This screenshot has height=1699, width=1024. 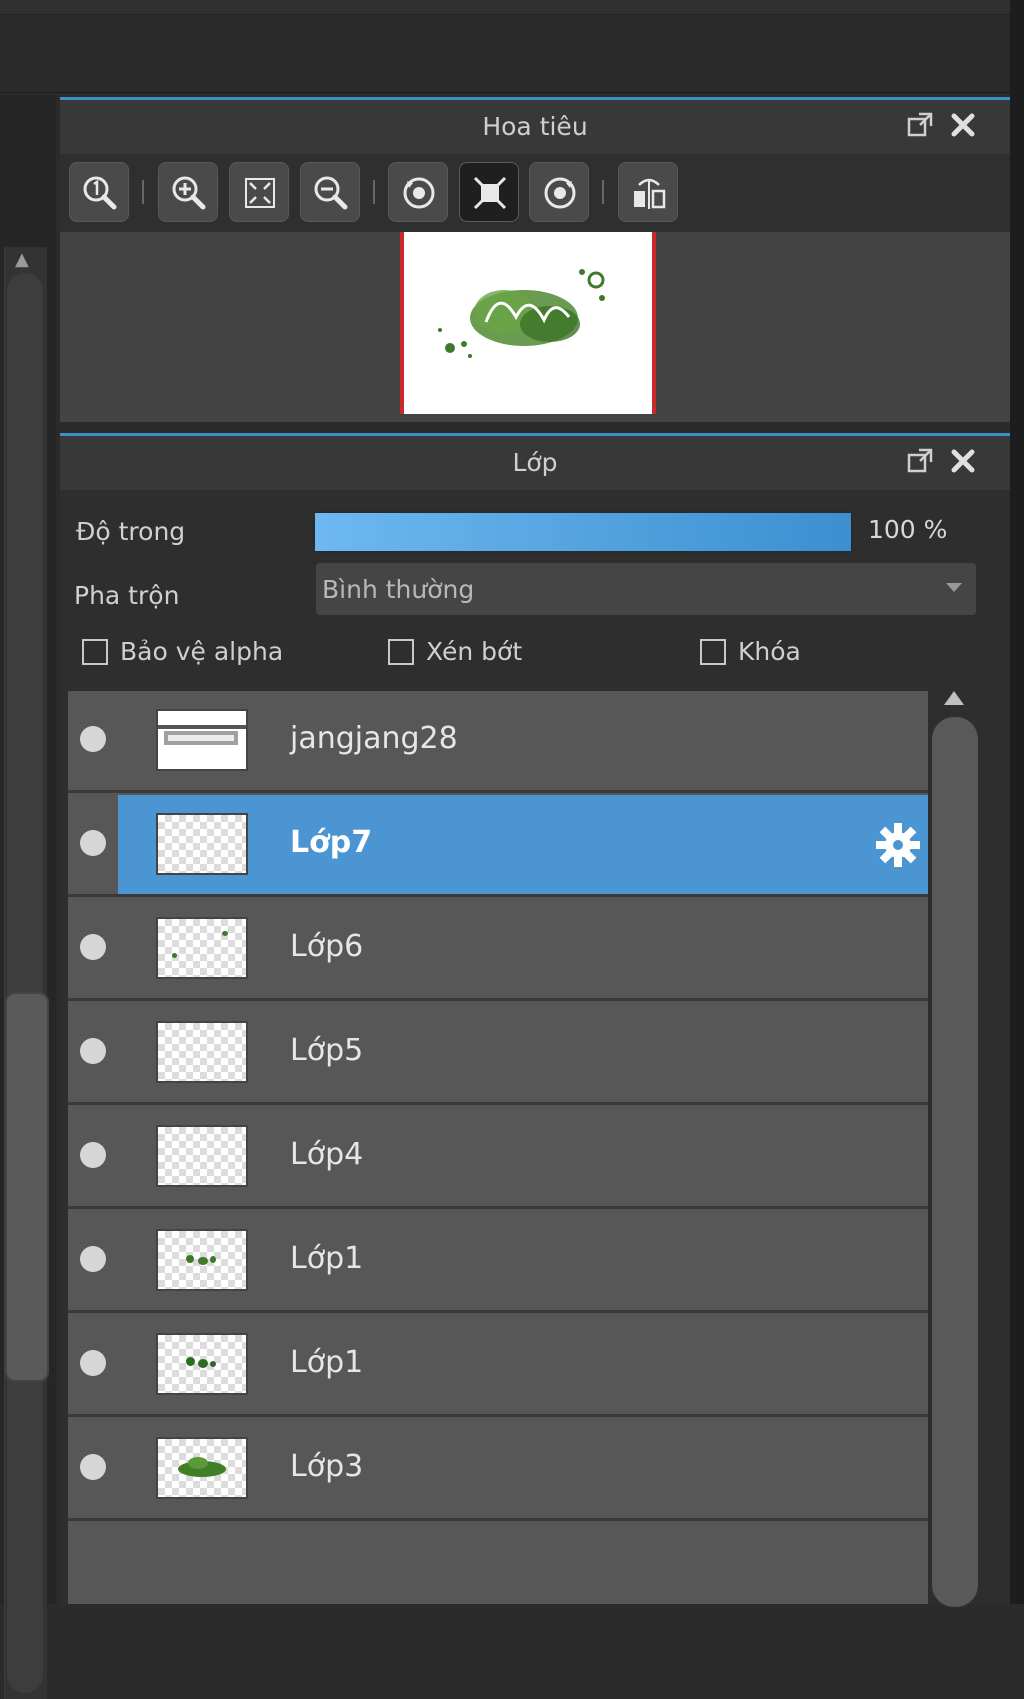 I want to click on zoom-actual-size-icon, so click(x=100, y=193).